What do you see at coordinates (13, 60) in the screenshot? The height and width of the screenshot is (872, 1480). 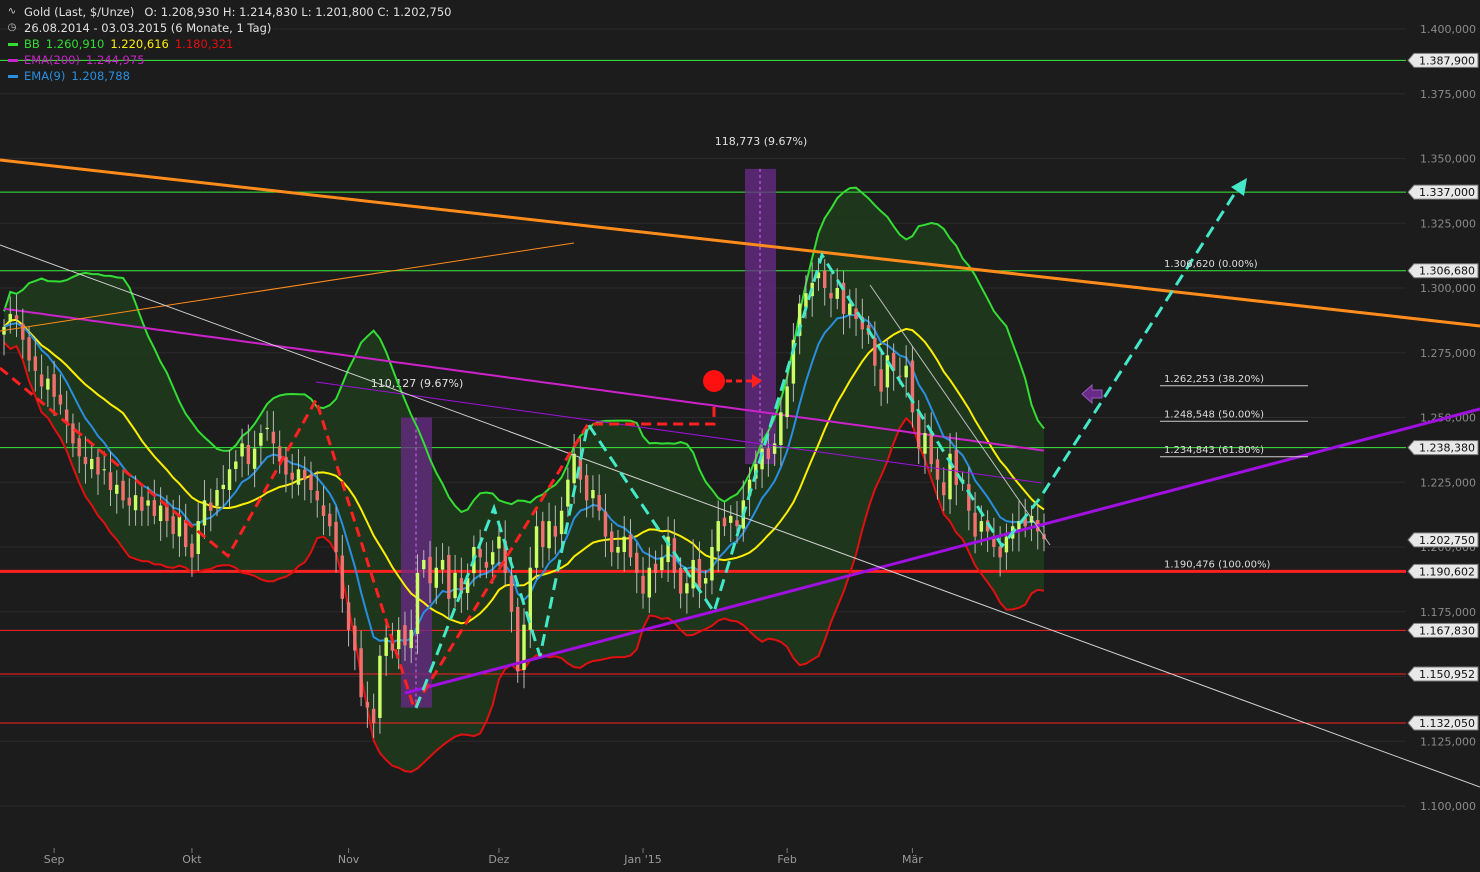 I see `ema200-swatch` at bounding box center [13, 60].